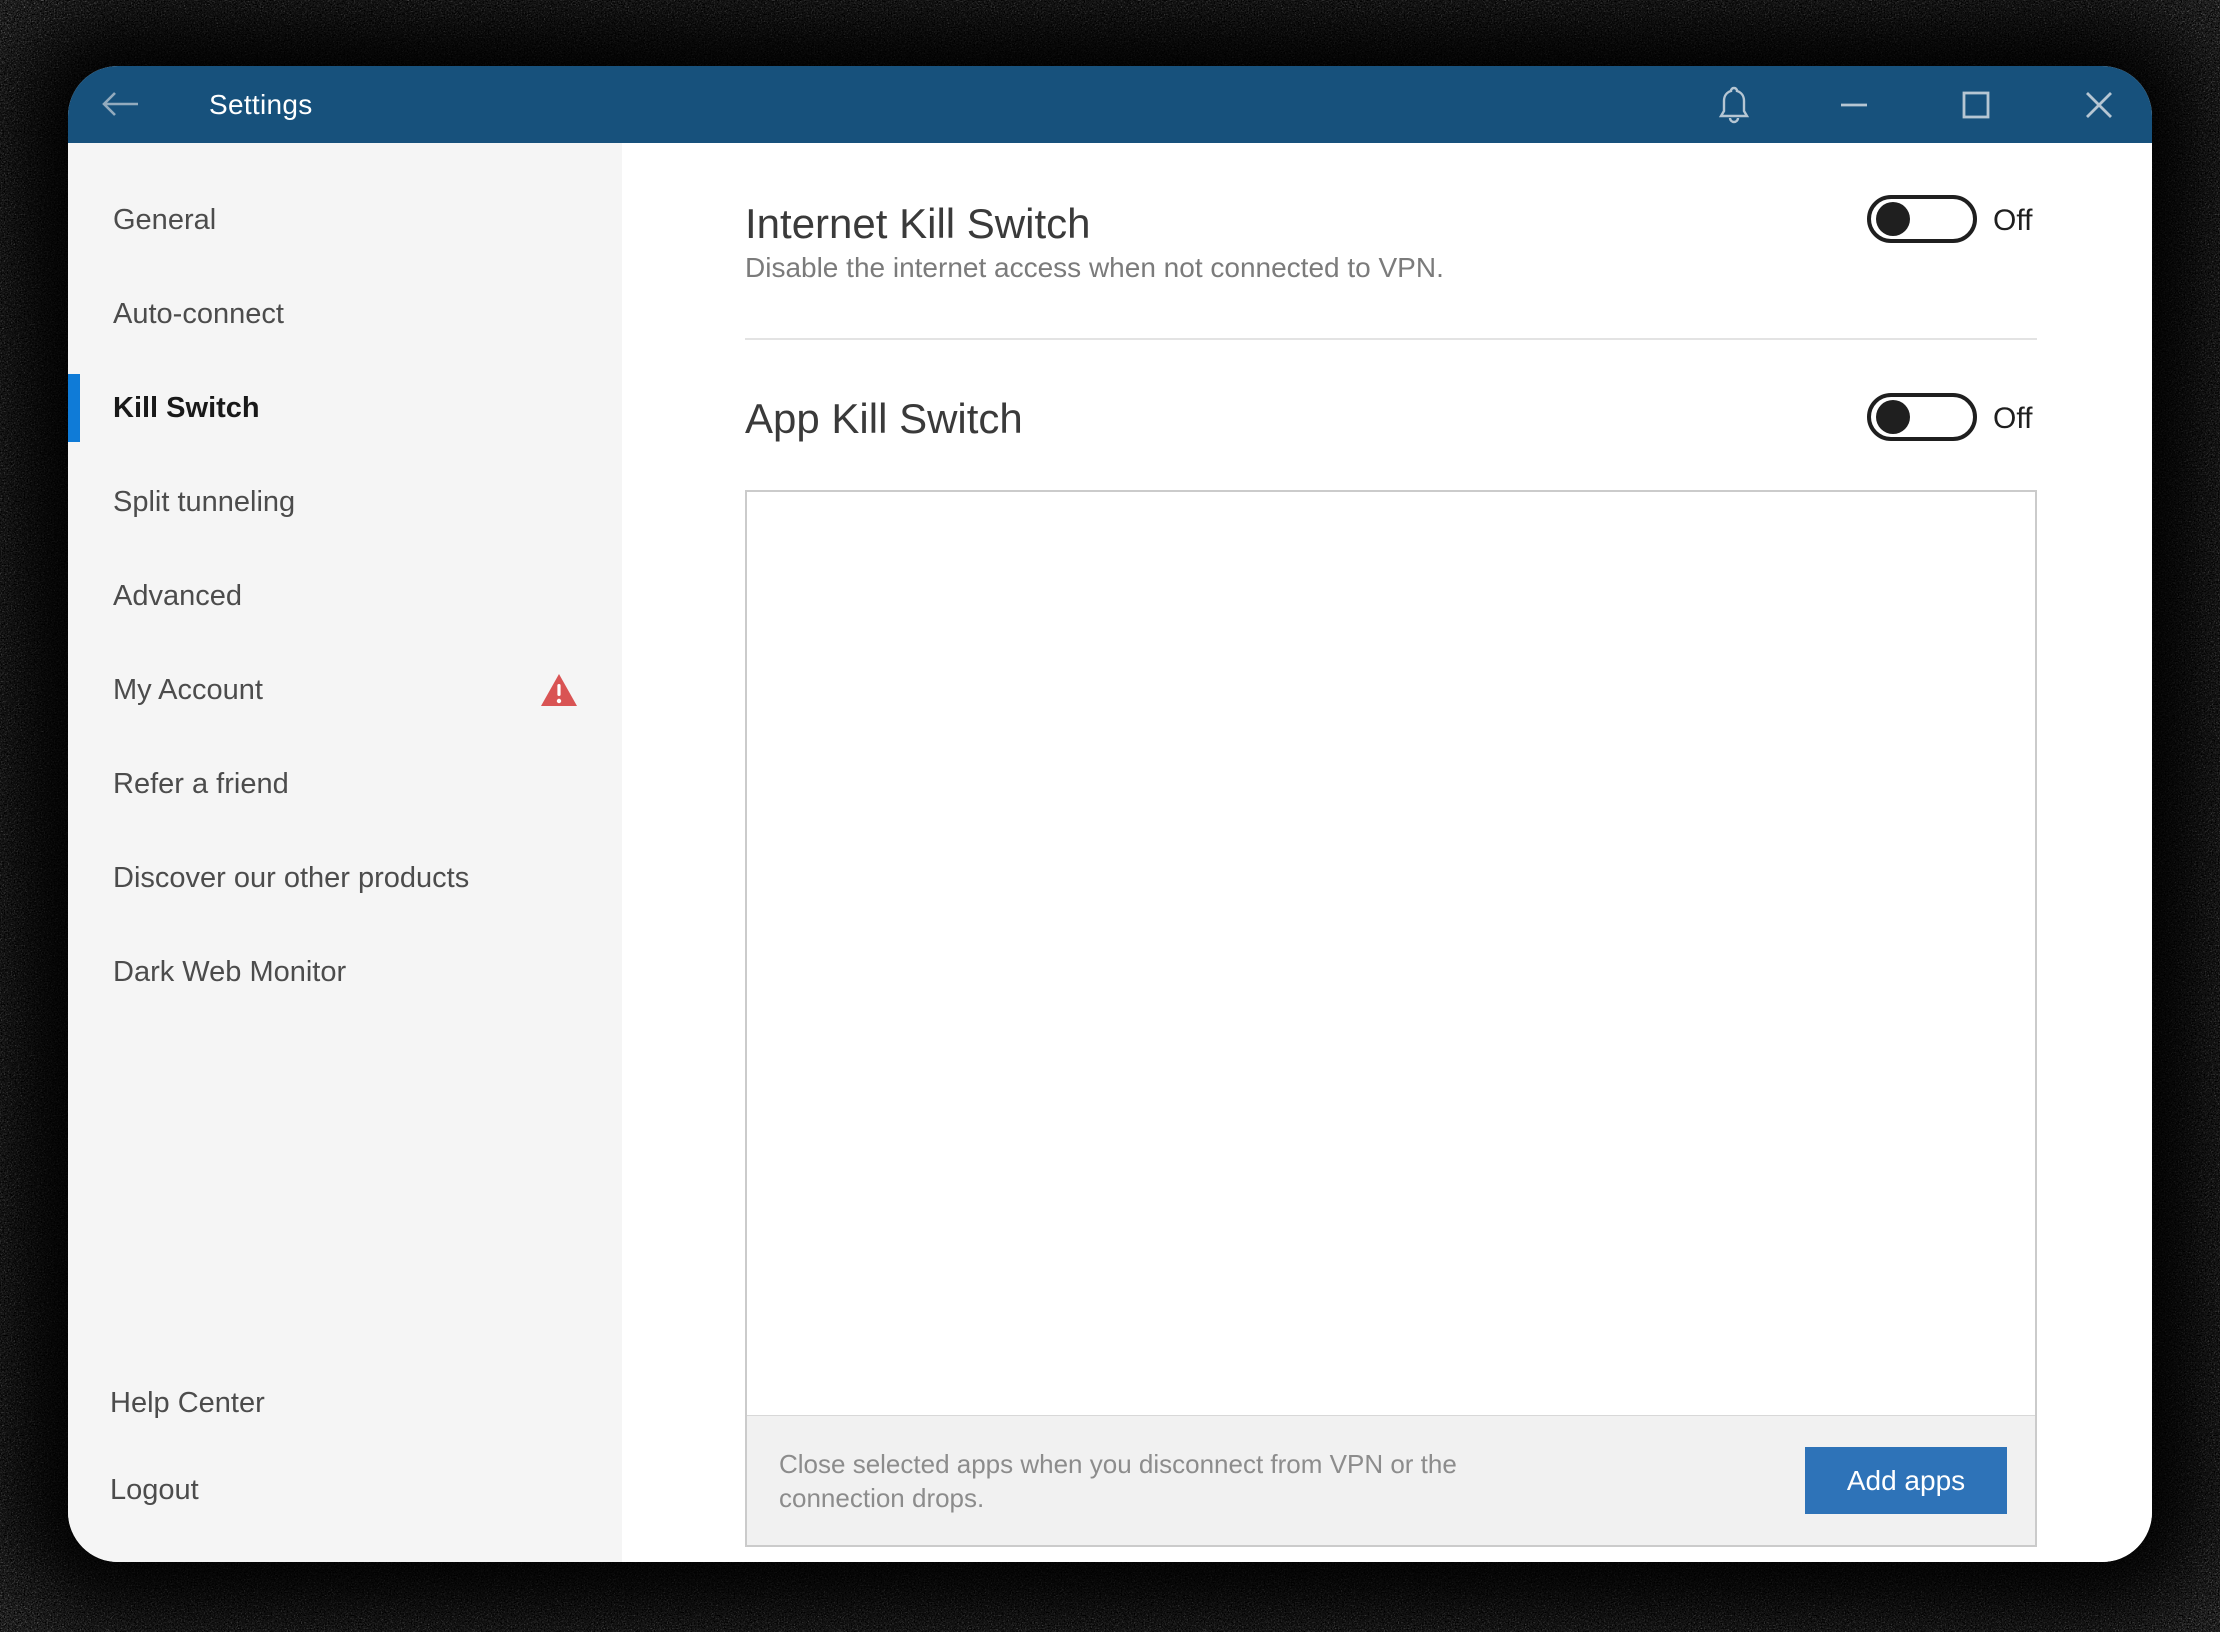  What do you see at coordinates (1906, 1480) in the screenshot?
I see `add-apps-button: Add apps` at bounding box center [1906, 1480].